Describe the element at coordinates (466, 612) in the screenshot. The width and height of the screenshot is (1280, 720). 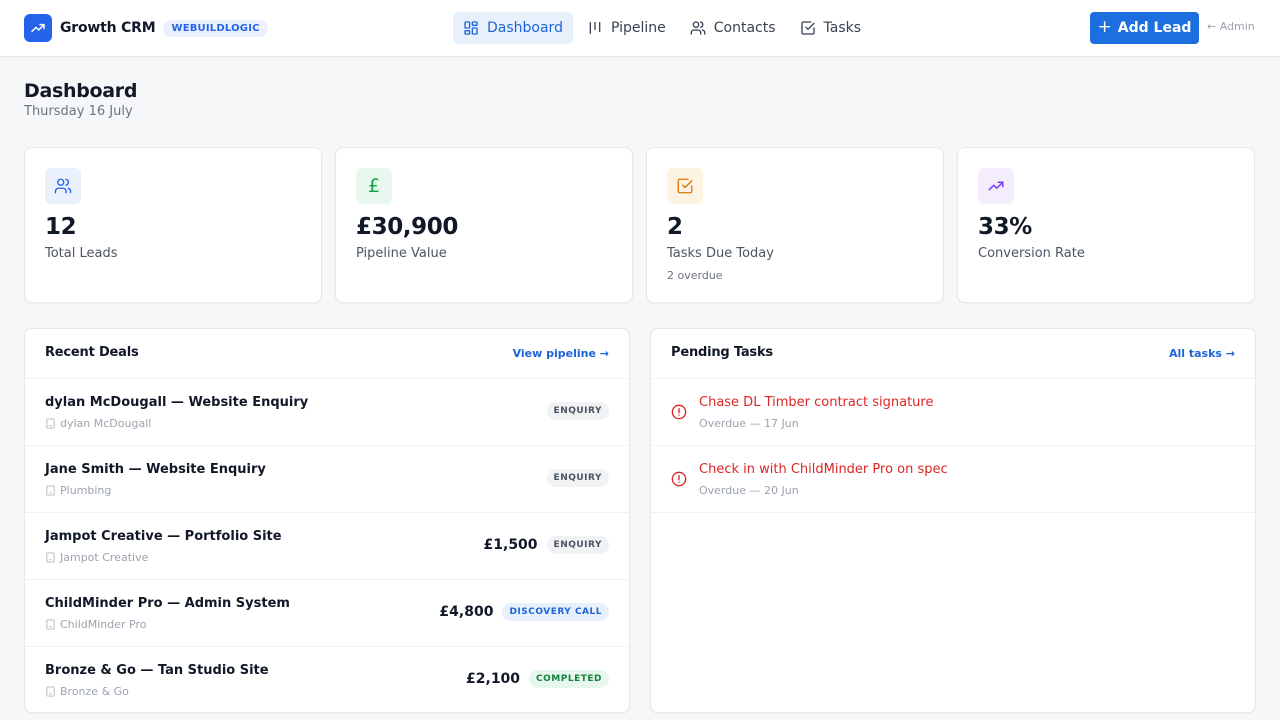
I see `deal-value: £4,800` at that location.